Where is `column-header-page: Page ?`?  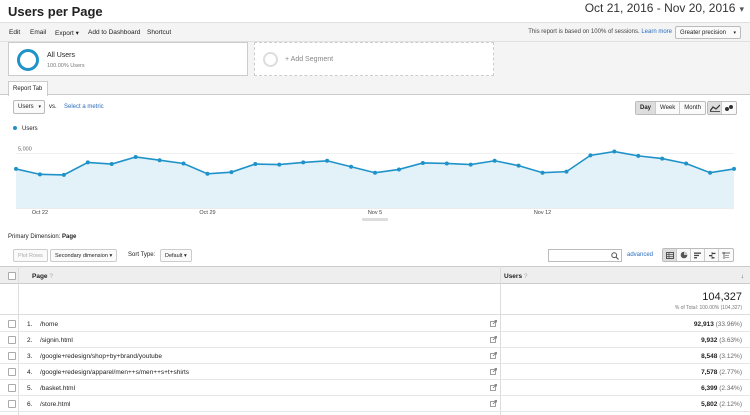
column-header-page: Page ? is located at coordinates (42, 276).